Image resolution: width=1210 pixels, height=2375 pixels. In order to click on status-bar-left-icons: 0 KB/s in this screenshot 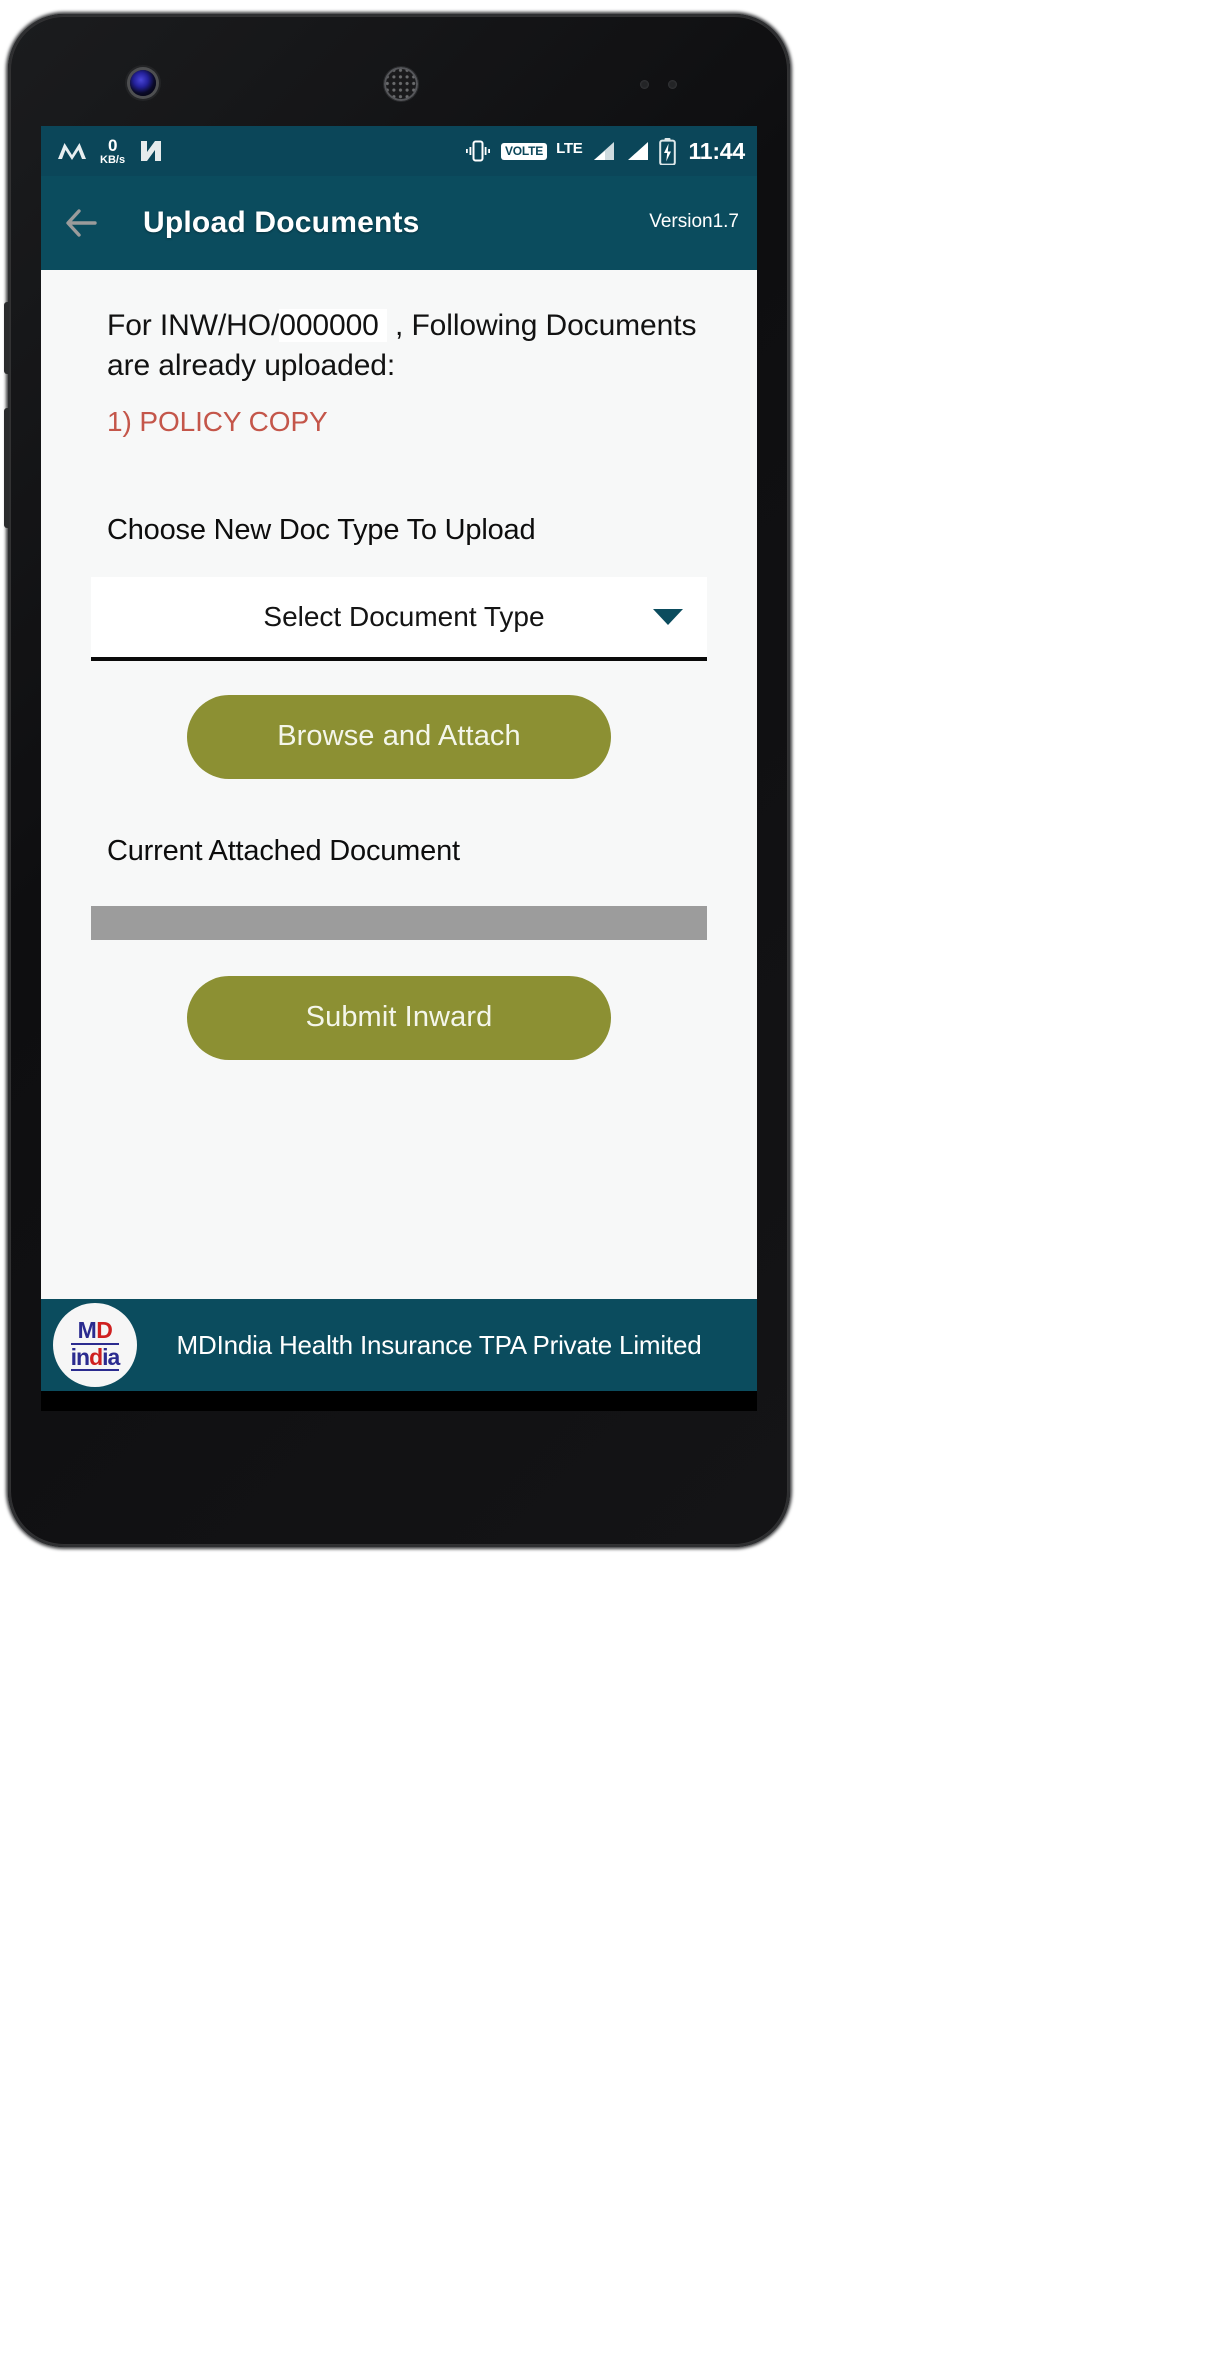, I will do `click(110, 151)`.